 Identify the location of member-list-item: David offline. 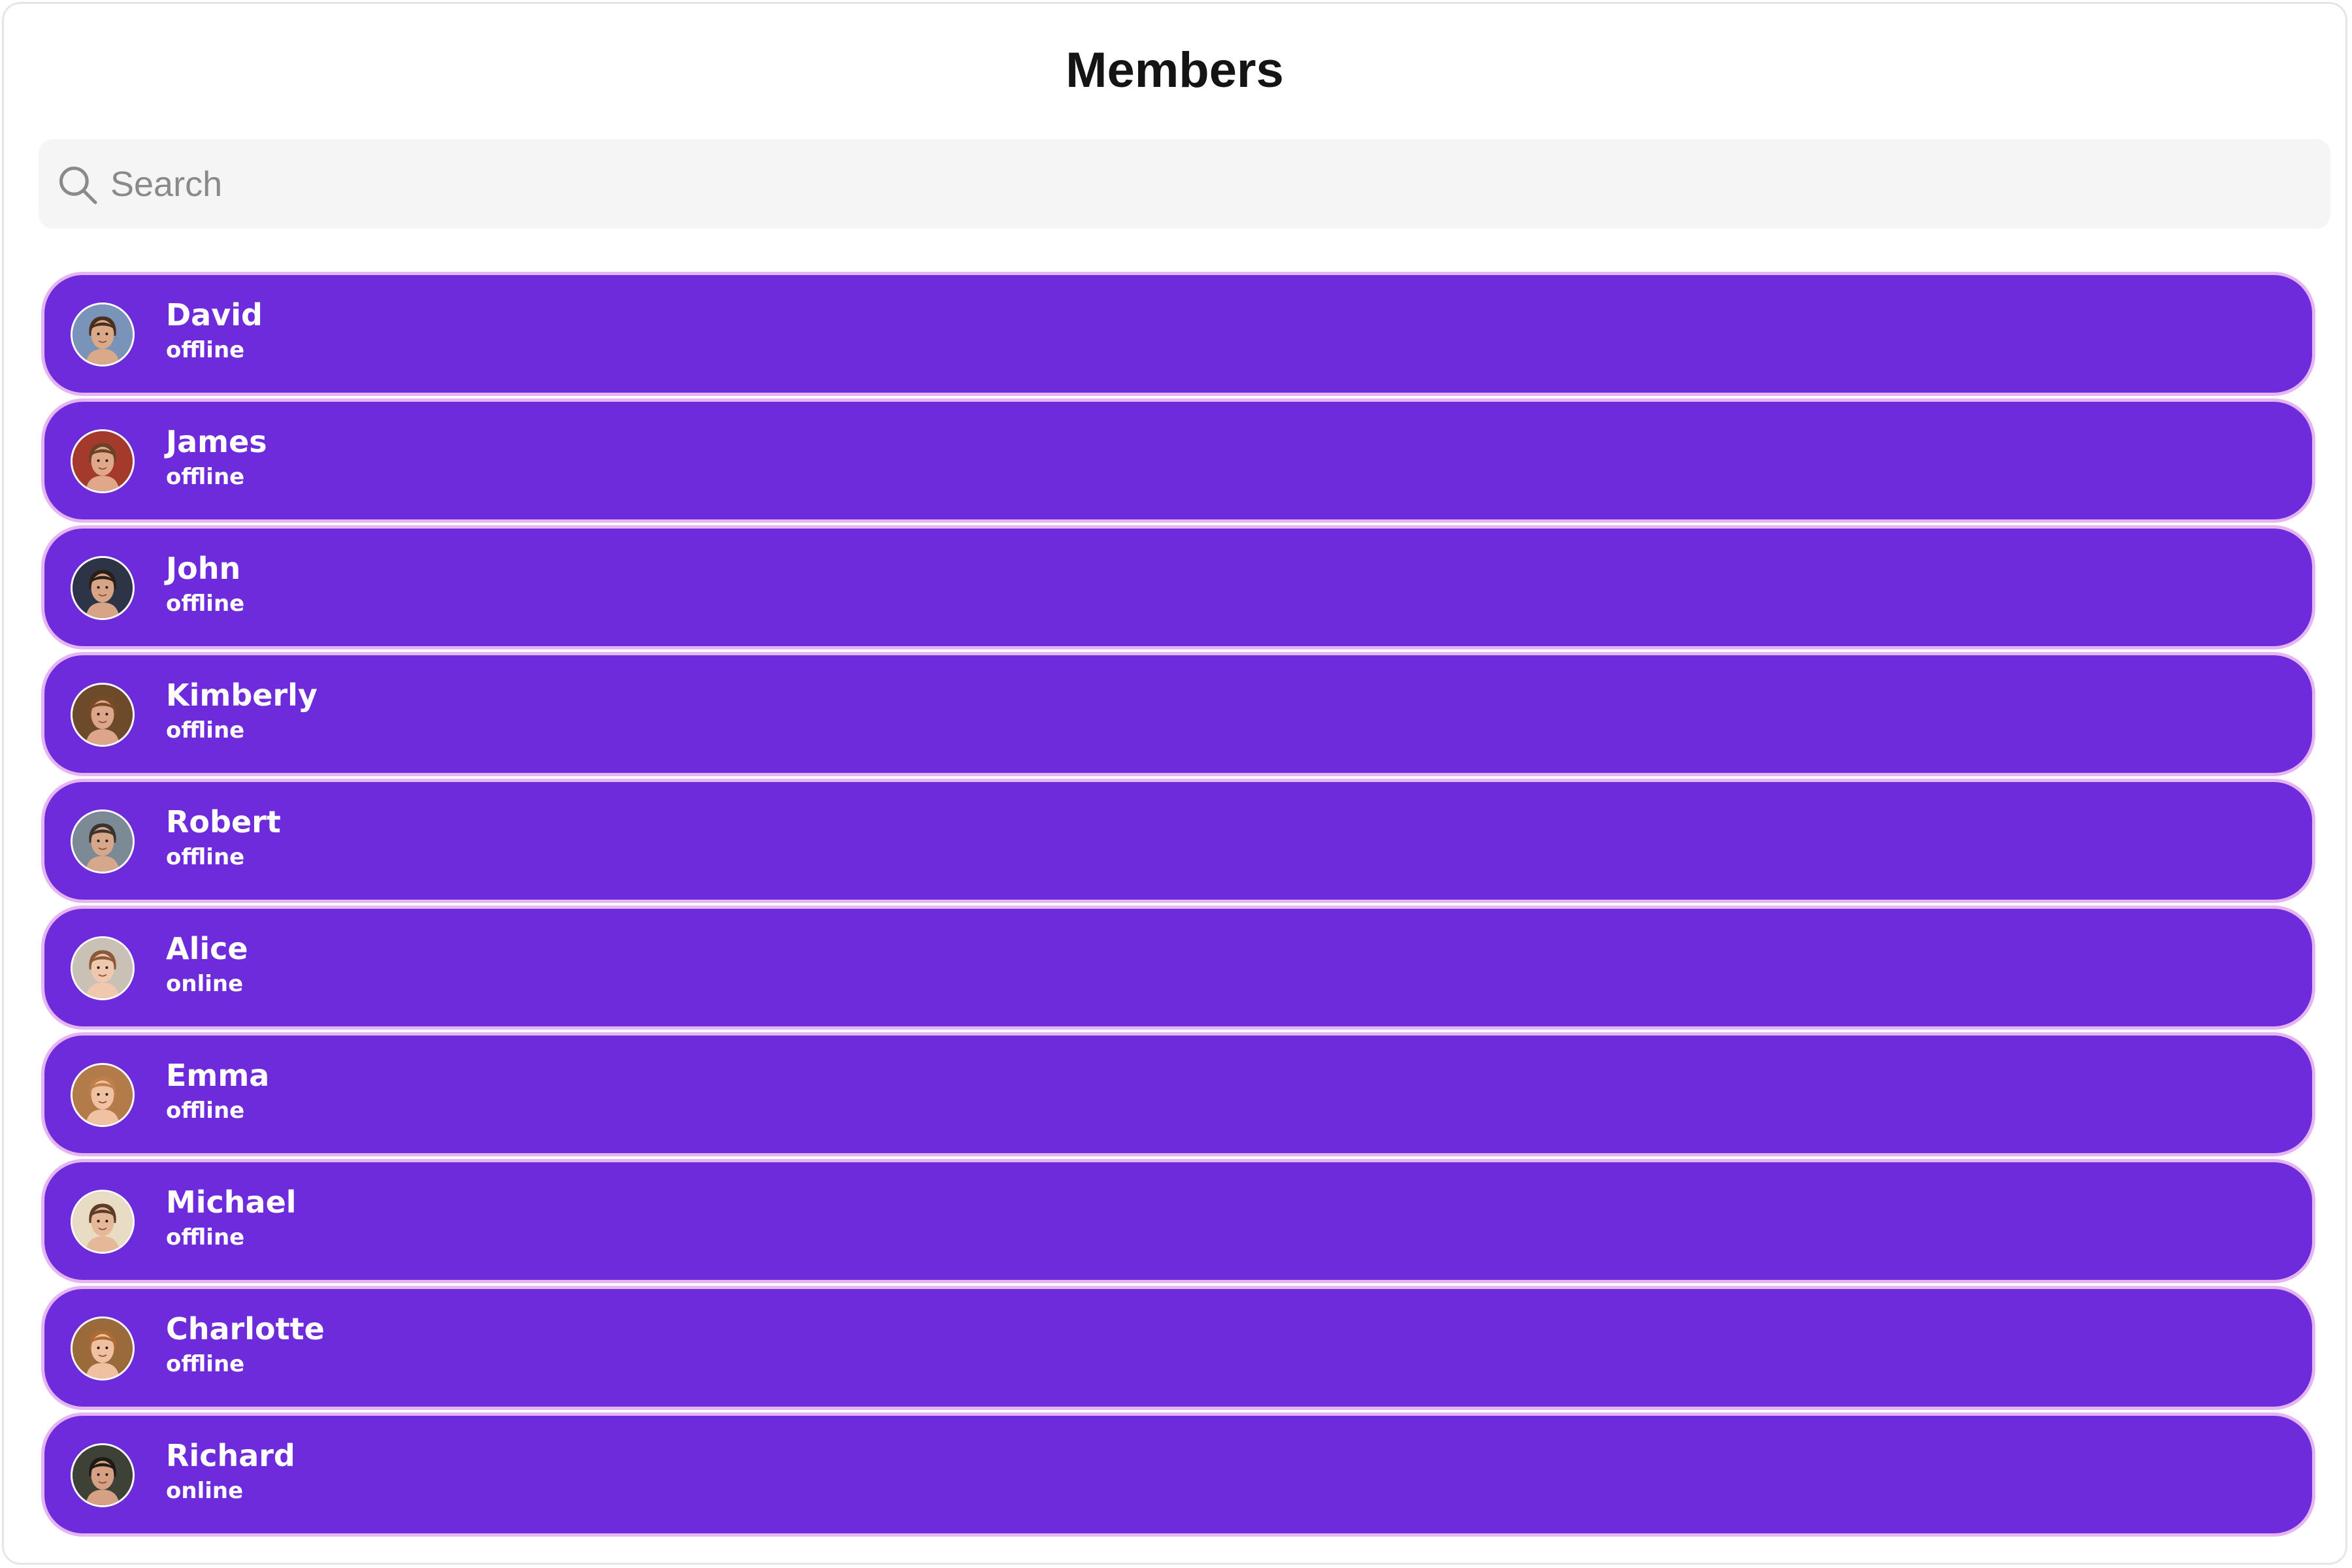
(1178, 334).